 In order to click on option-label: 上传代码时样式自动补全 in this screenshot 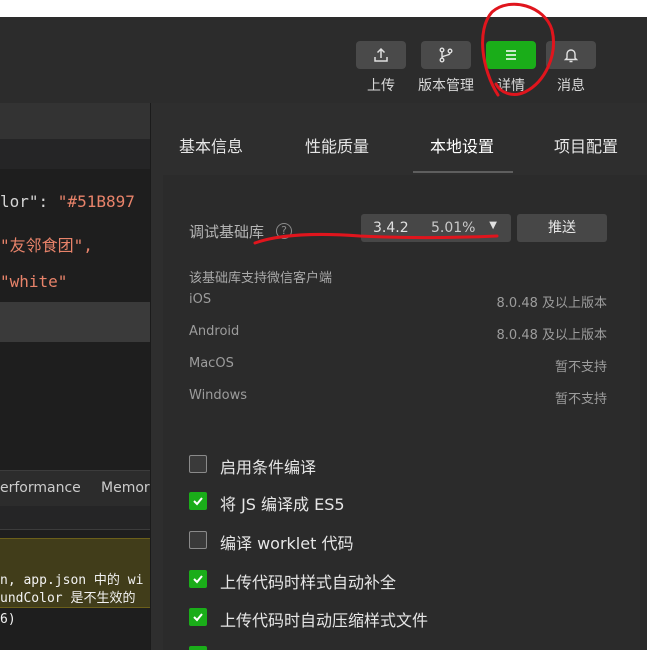, I will do `click(308, 582)`.